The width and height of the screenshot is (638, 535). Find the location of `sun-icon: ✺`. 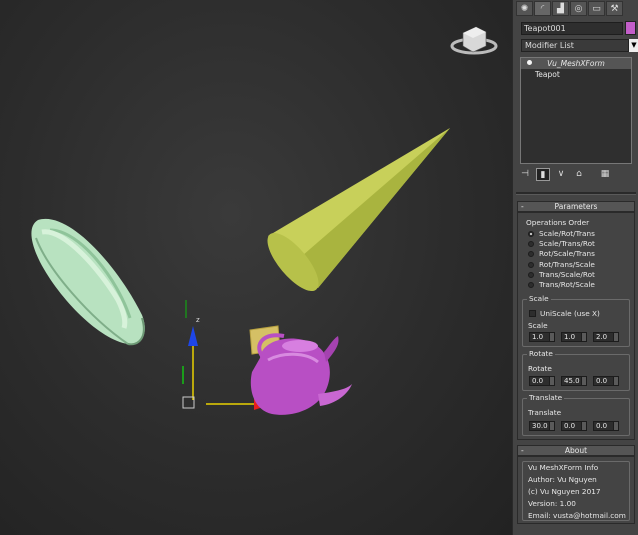

sun-icon: ✺ is located at coordinates (524, 8).